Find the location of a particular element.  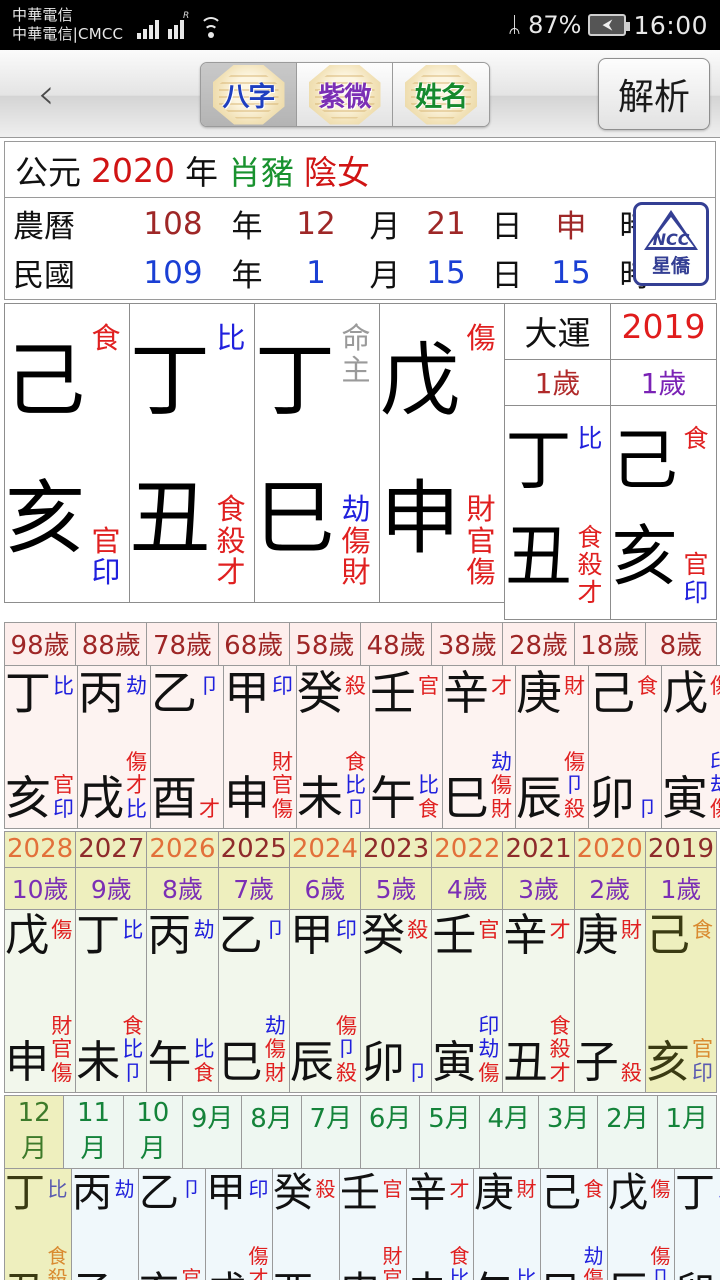

year-age: 5歲 is located at coordinates (396, 888).